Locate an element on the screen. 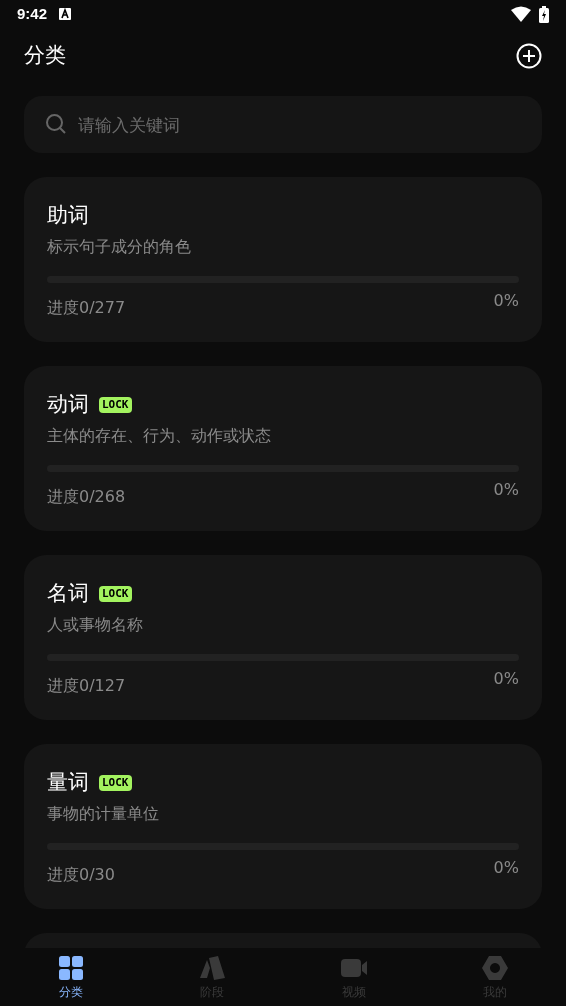 The height and width of the screenshot is (1006, 566). grid-icon is located at coordinates (70, 968).